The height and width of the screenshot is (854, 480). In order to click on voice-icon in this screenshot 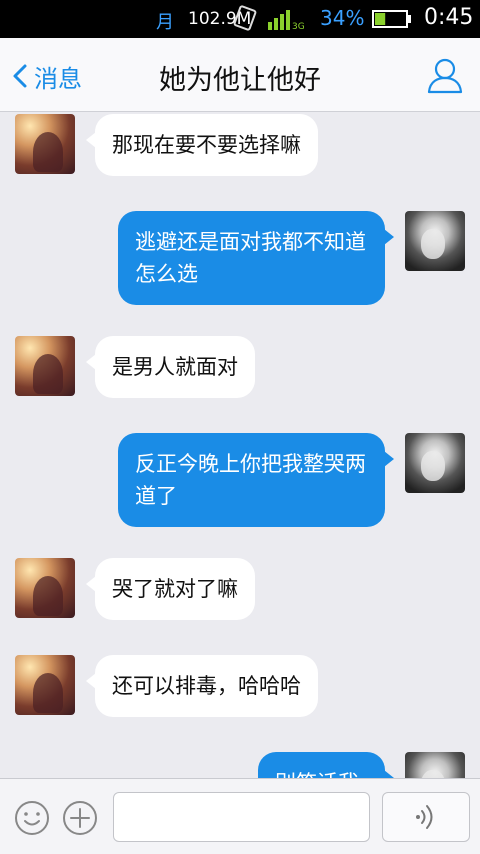, I will do `click(424, 817)`.